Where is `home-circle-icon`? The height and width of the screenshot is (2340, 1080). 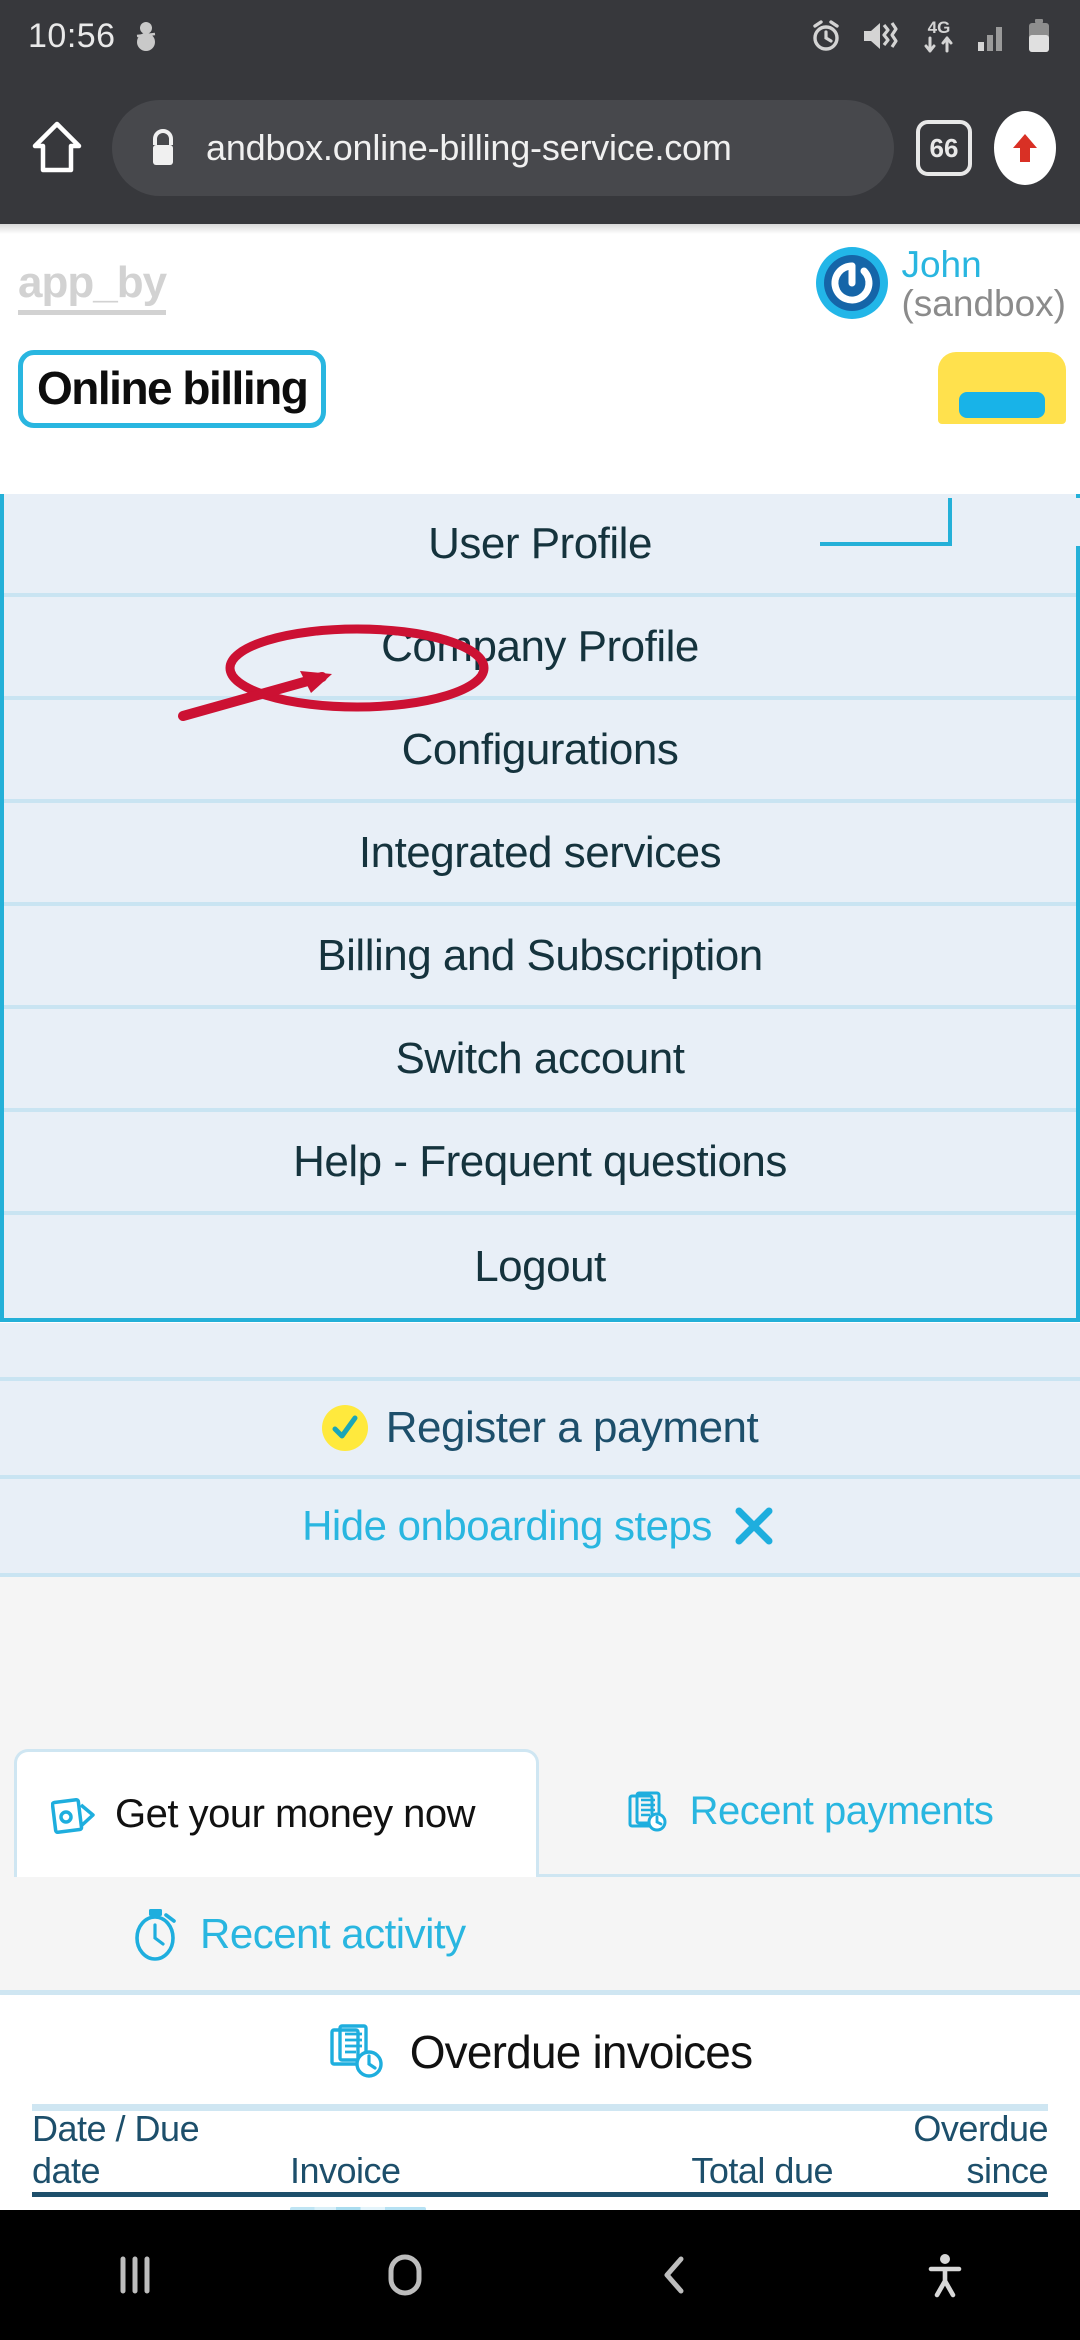
home-circle-icon is located at coordinates (405, 2275).